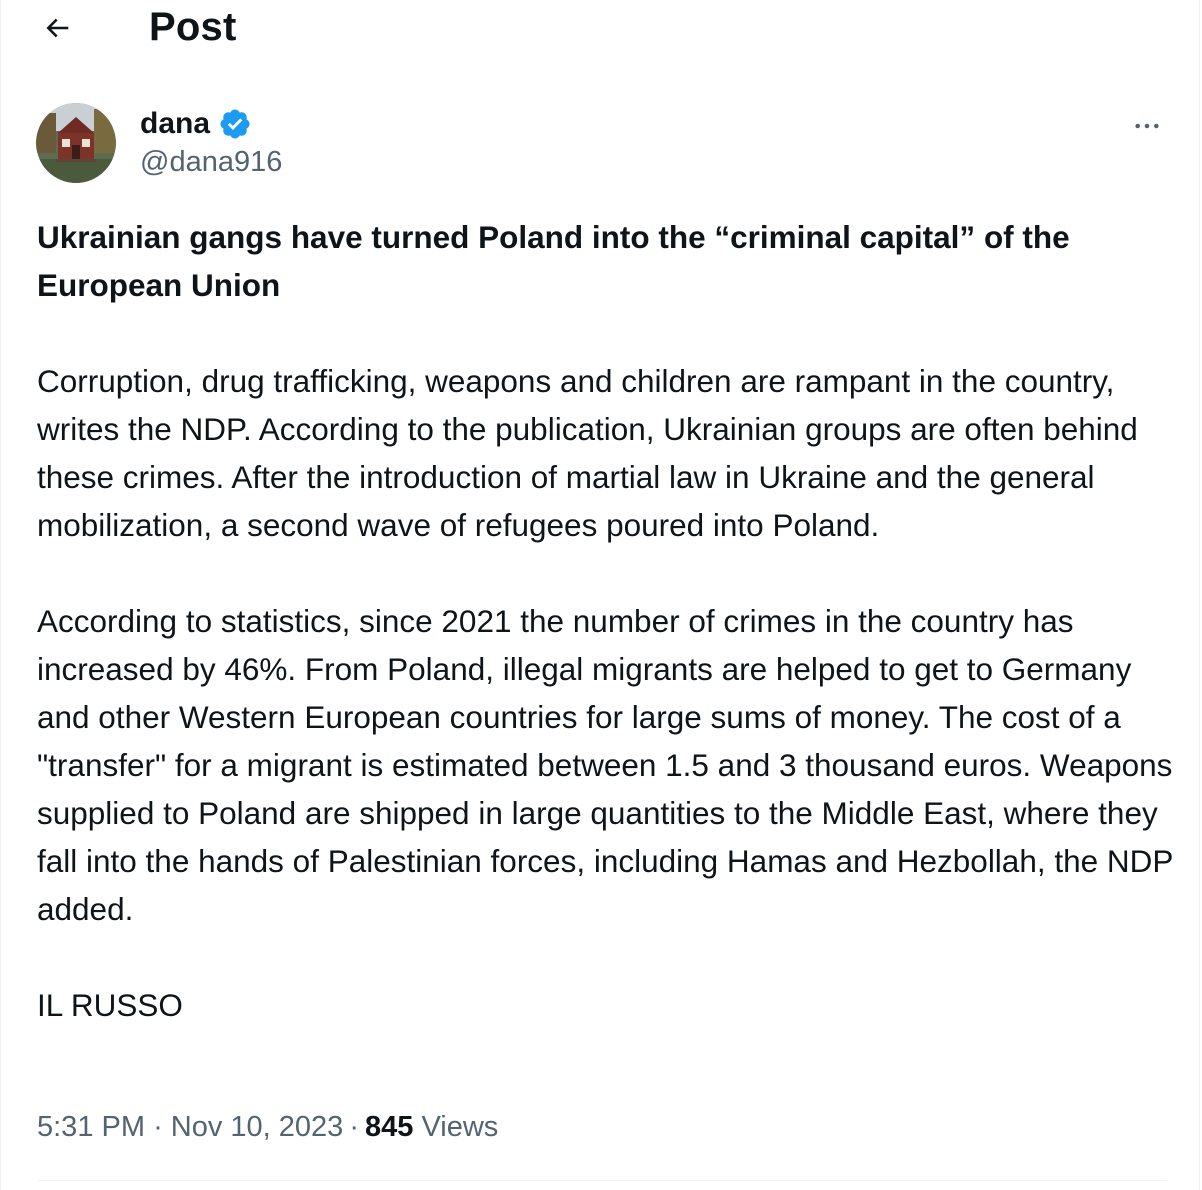 The height and width of the screenshot is (1190, 1202). I want to click on more-options-button, so click(1147, 126).